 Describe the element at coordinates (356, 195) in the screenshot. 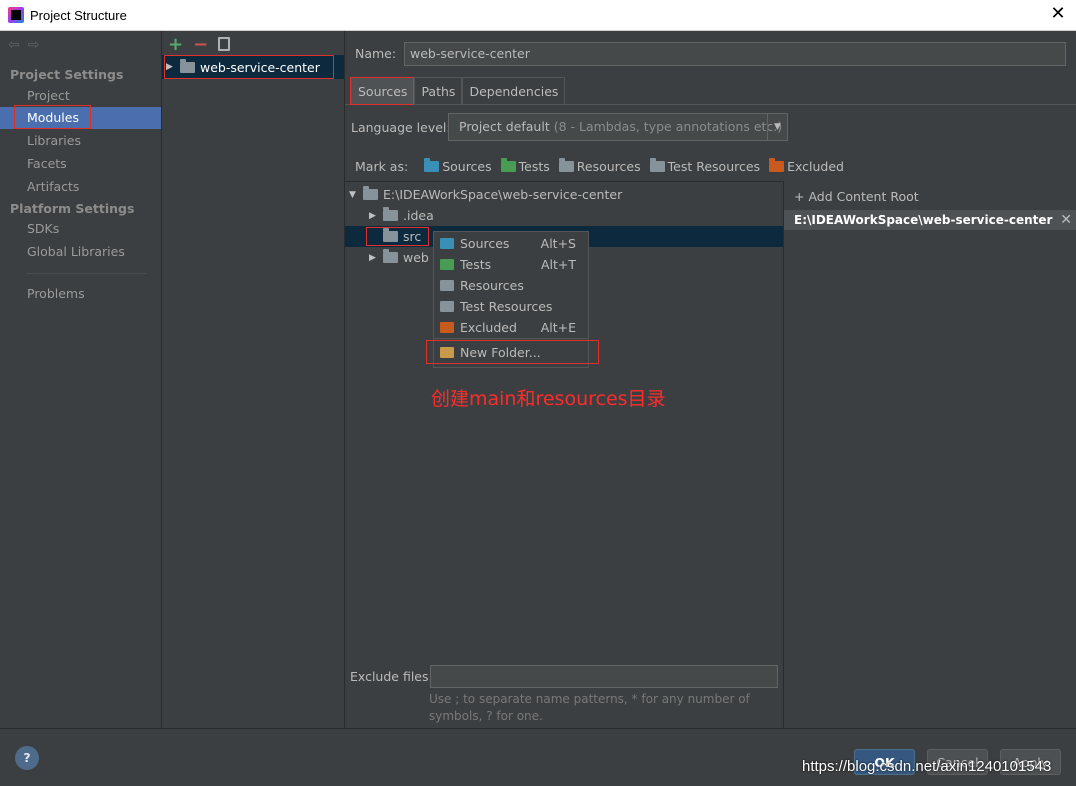

I see `collapse-triangle-icon: ▼` at that location.